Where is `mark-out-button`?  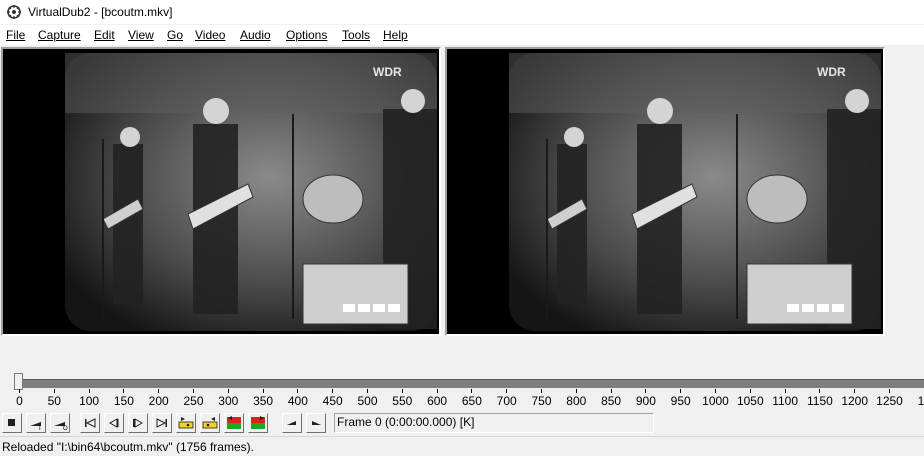 mark-out-button is located at coordinates (316, 423).